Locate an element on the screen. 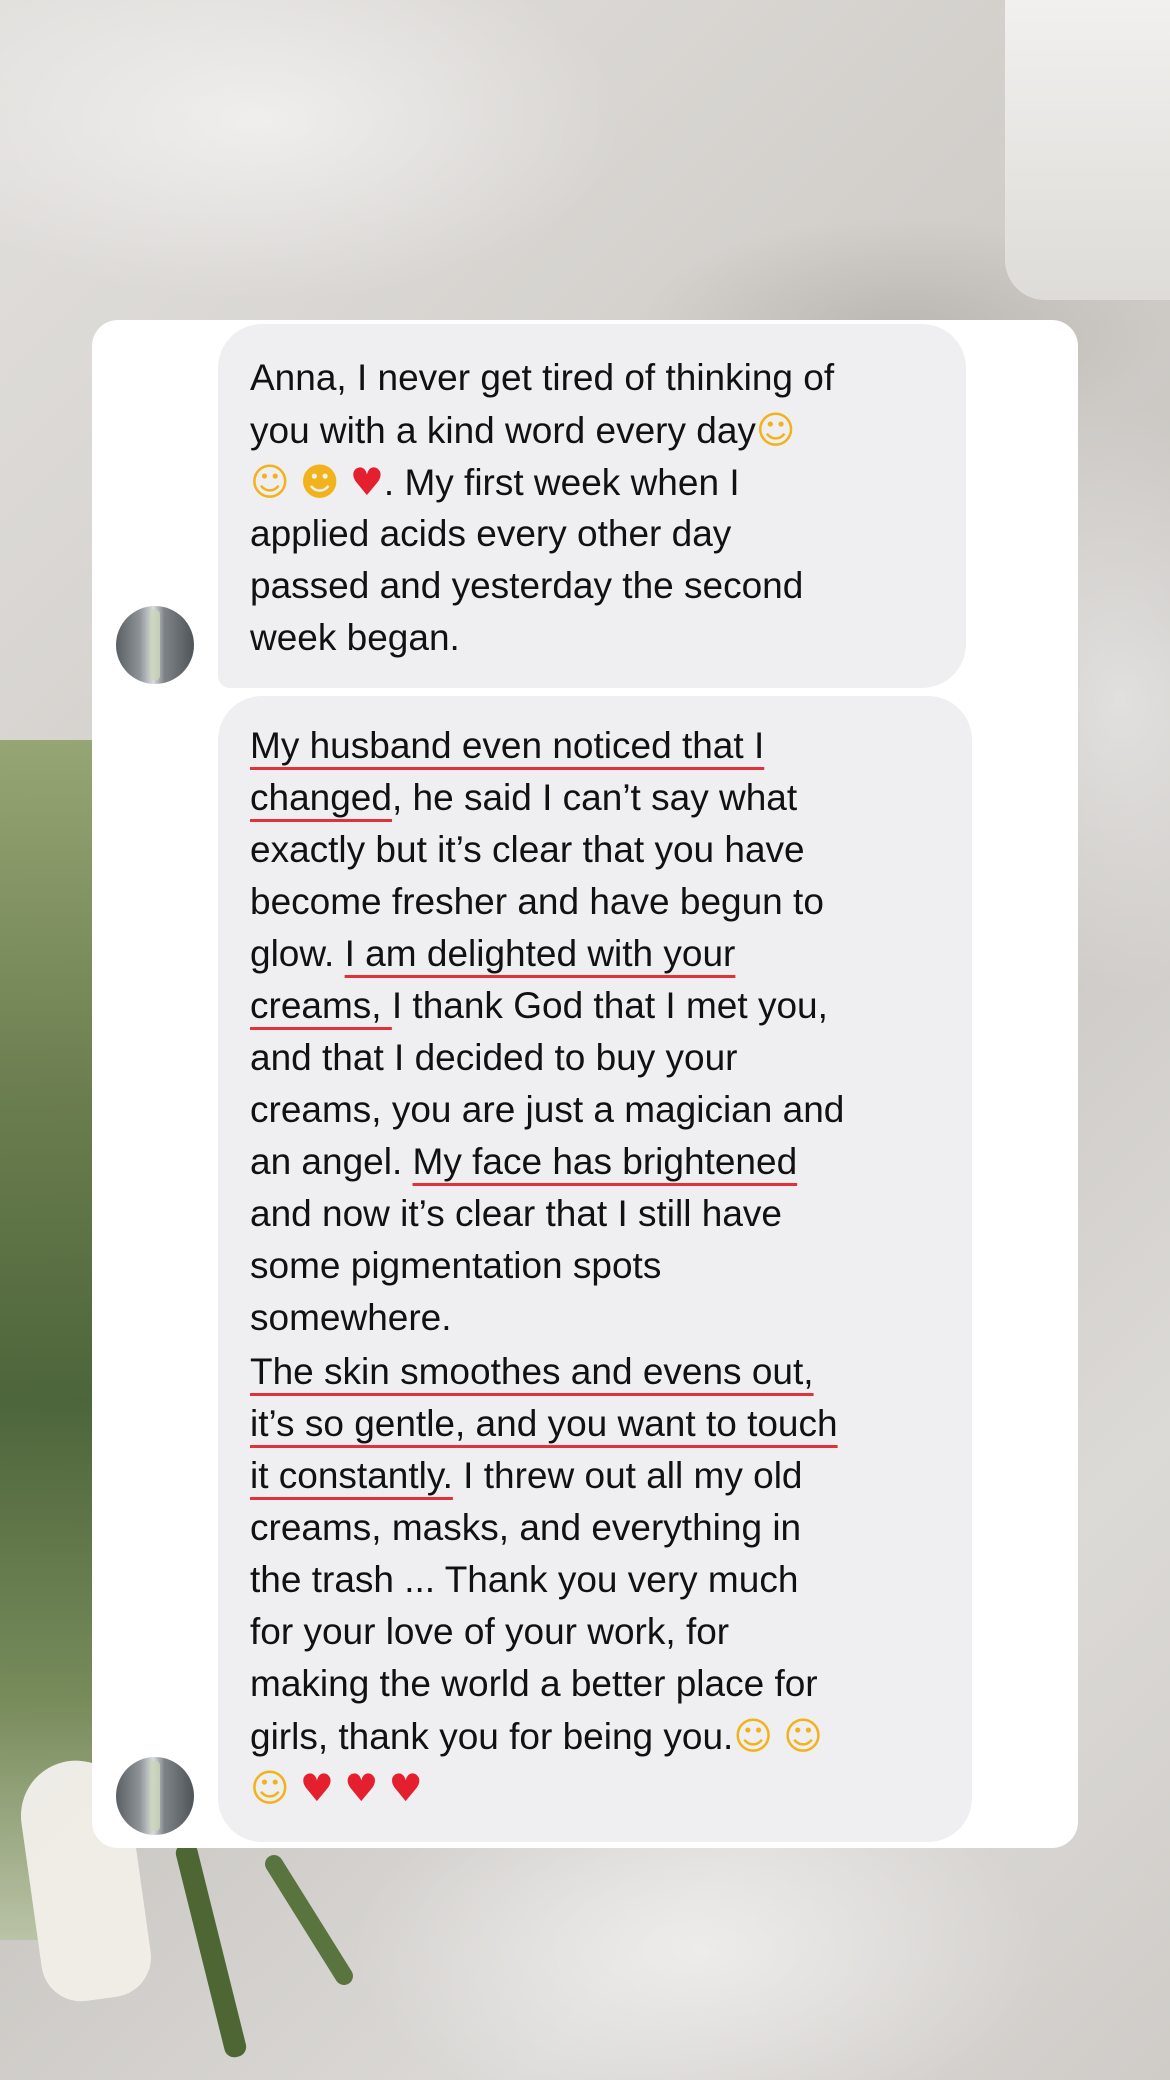  message-line: My husband even noticed that I is located at coordinates (596, 746).